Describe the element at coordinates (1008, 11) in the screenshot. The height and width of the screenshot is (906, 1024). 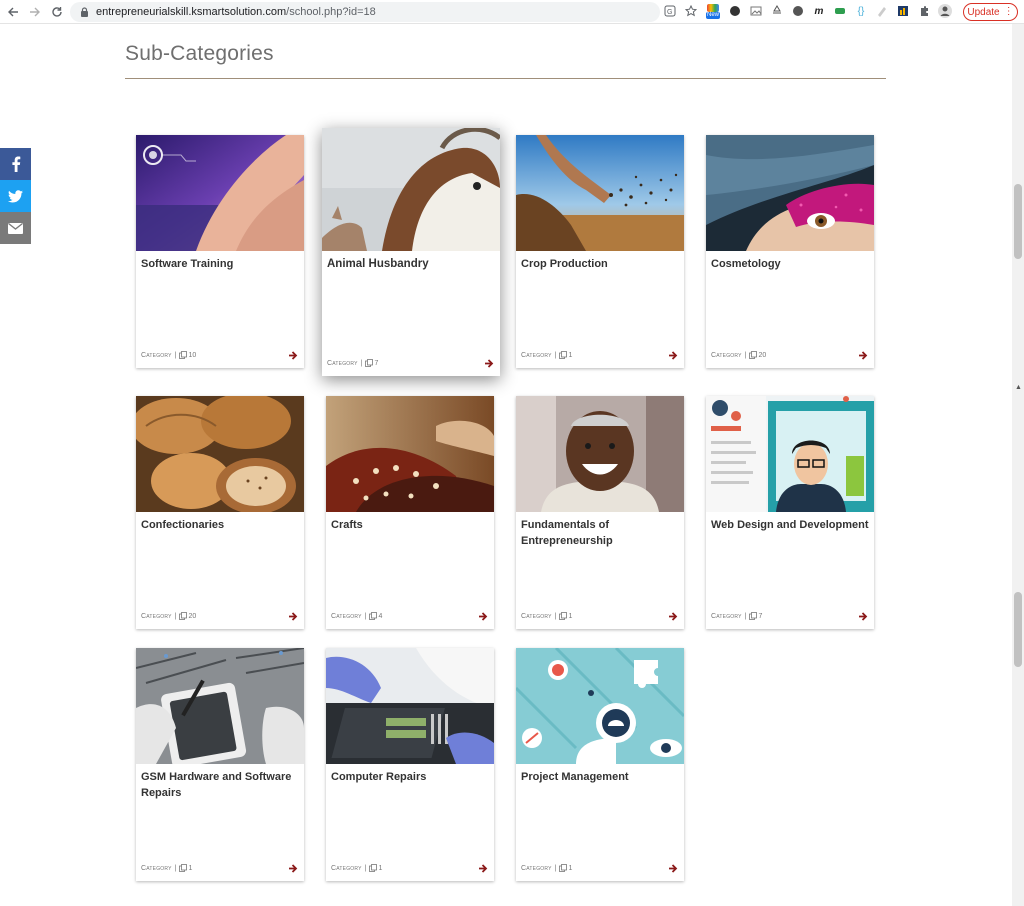
I see `more-menu-icon: ⋮` at that location.